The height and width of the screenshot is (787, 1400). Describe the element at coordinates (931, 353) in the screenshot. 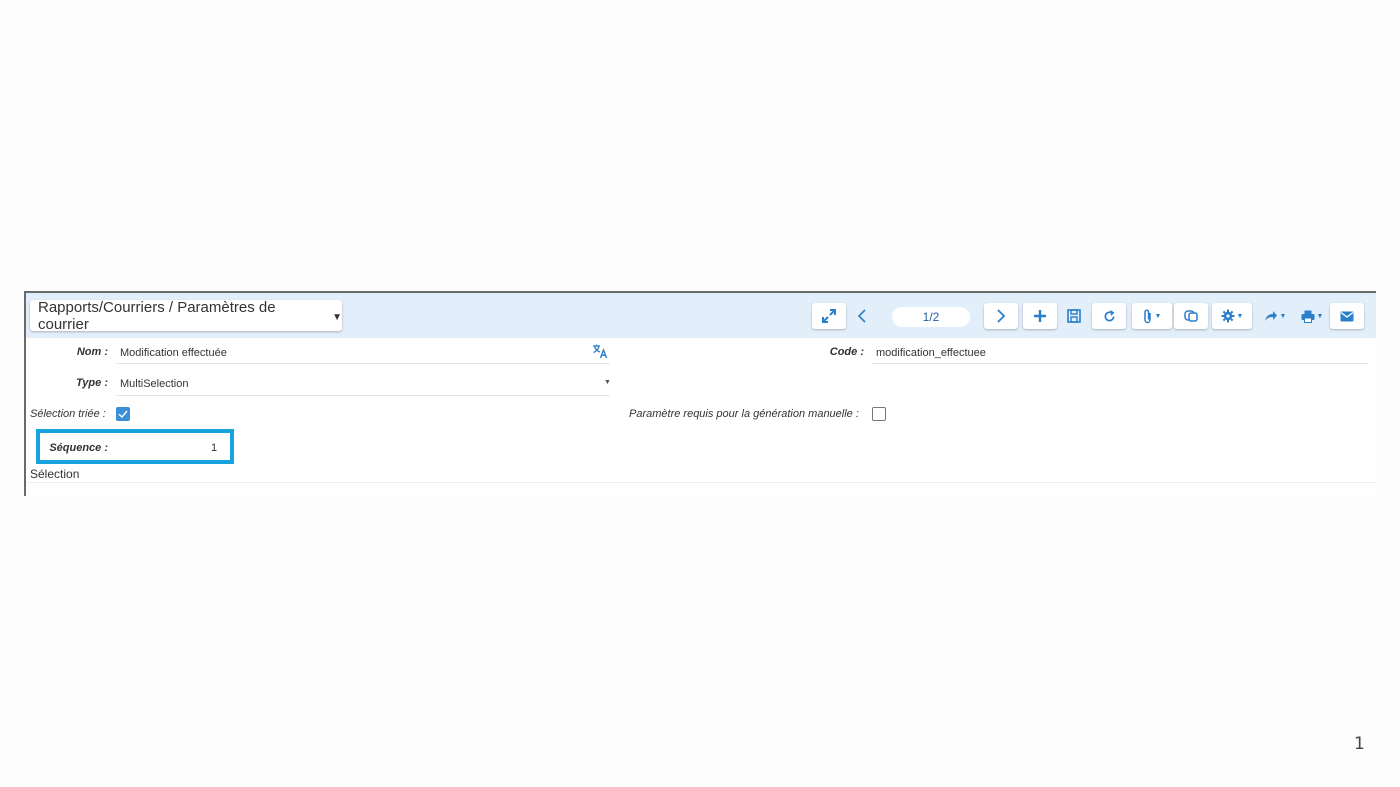

I see `code-field: modification_effectuee` at that location.